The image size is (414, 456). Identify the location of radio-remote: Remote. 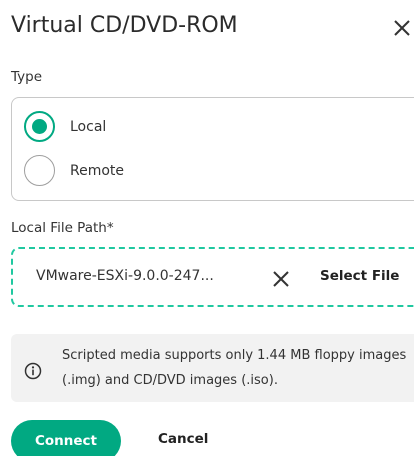
(74, 170).